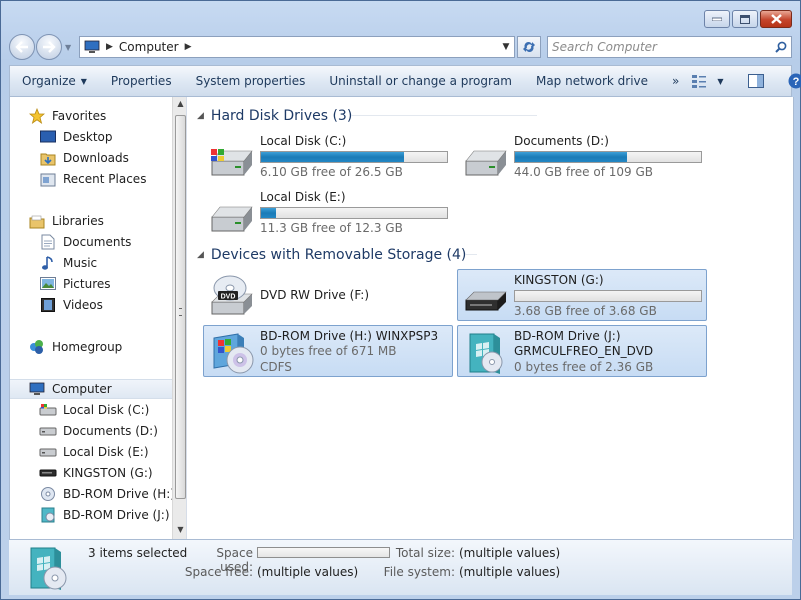 The height and width of the screenshot is (600, 801). I want to click on nav-pictures-label: Pictures, so click(87, 284).